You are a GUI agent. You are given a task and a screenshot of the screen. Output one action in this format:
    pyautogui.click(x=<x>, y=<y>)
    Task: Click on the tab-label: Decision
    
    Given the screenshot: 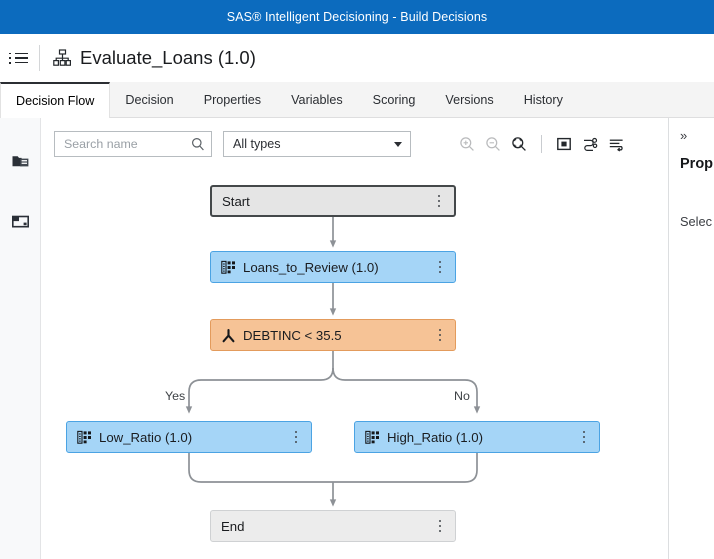 What is the action you would take?
    pyautogui.click(x=149, y=99)
    